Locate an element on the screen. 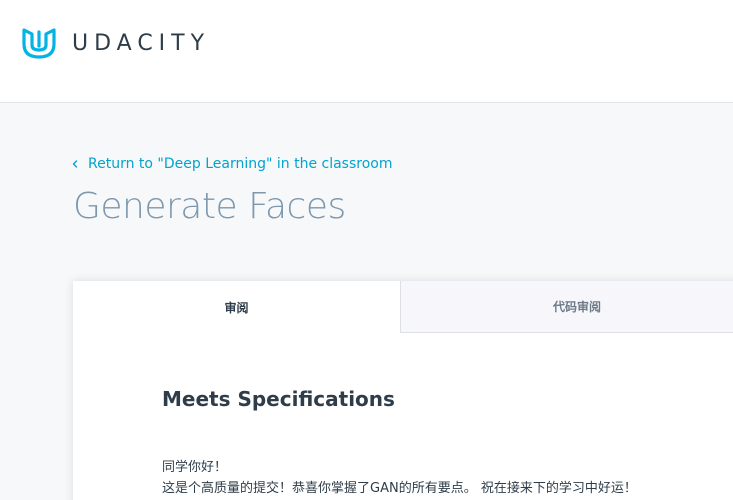  udacity-logo-icon is located at coordinates (39, 43).